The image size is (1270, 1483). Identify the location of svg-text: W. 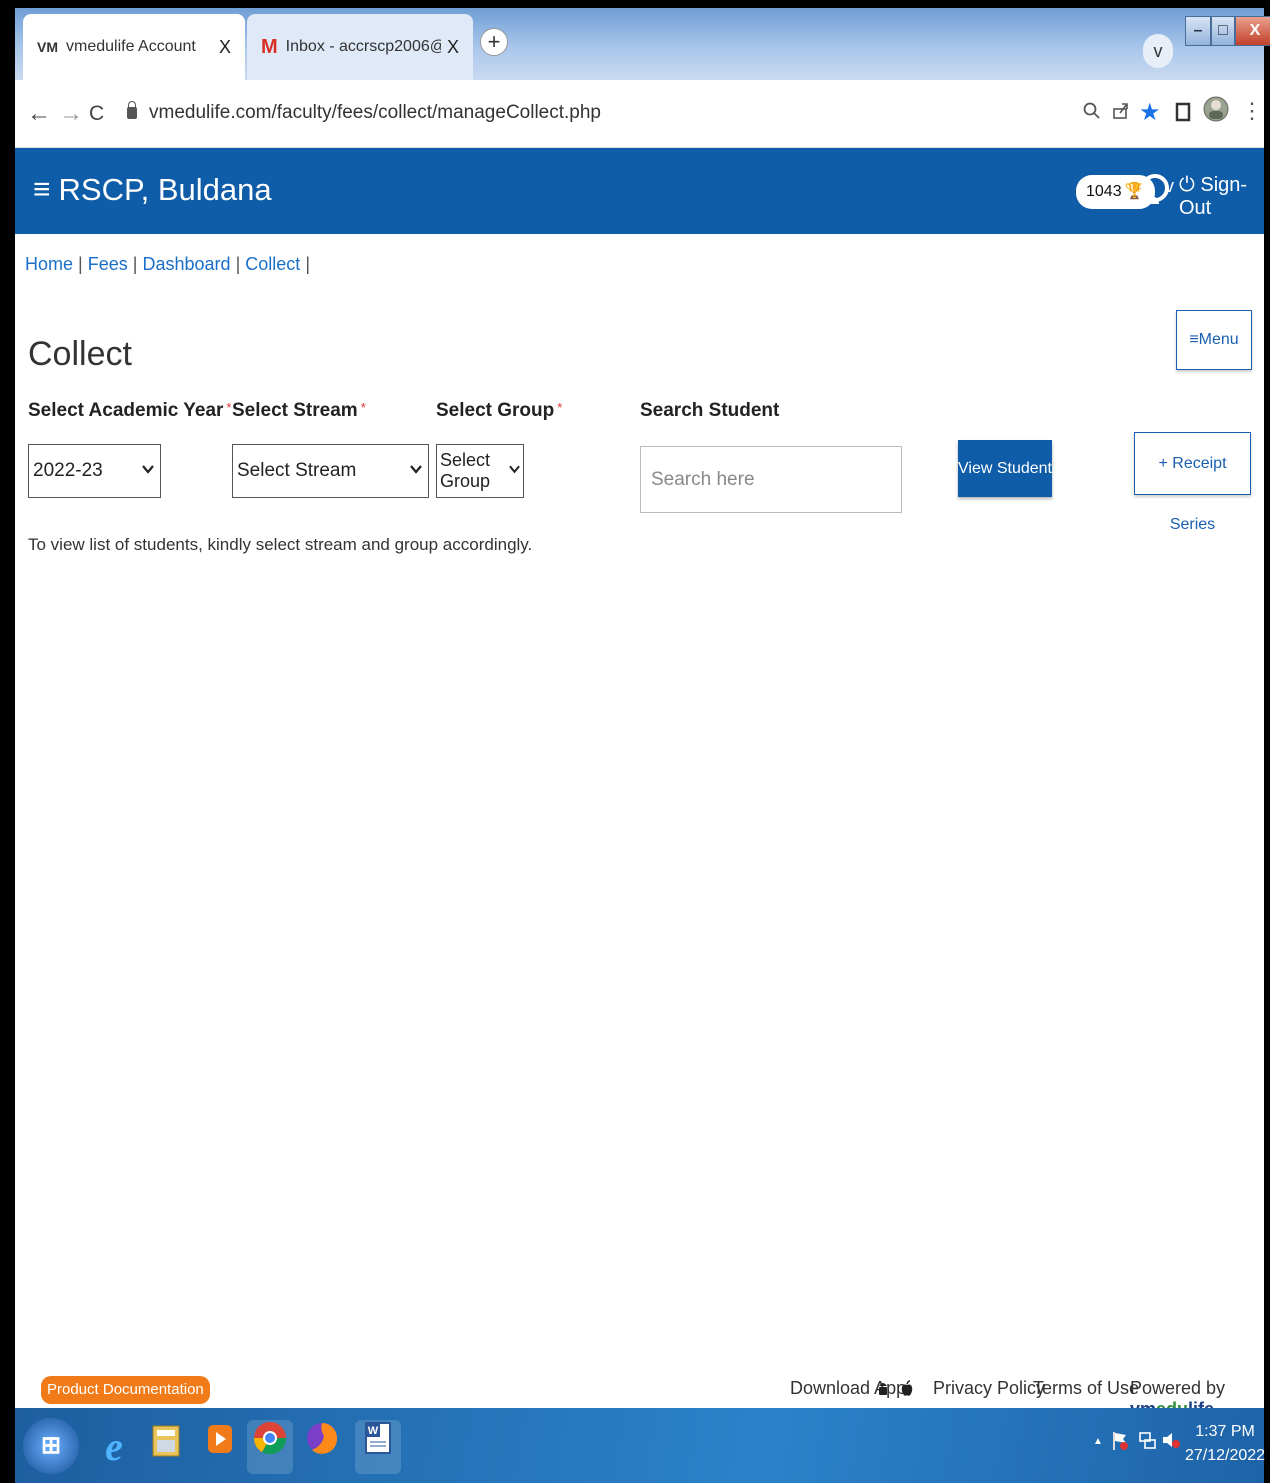
(373, 1431).